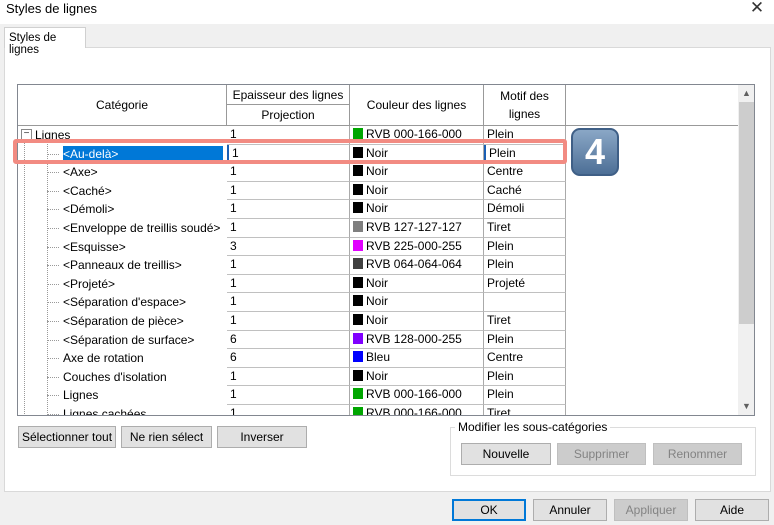 Image resolution: width=774 pixels, height=525 pixels. I want to click on table-row: <Séparation d'espace> 1 Noir, so click(292, 302).